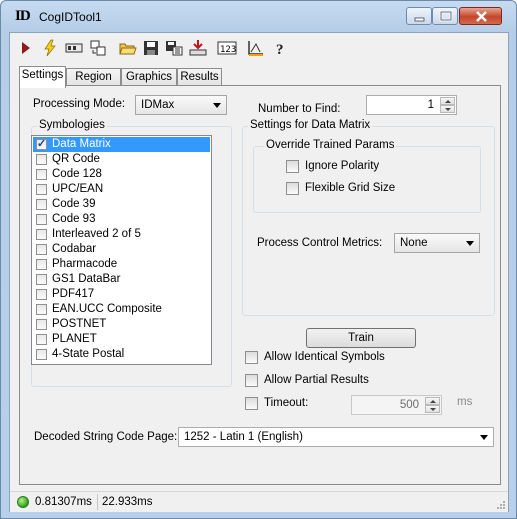 The image size is (517, 519). I want to click on import-icon, so click(198, 48).